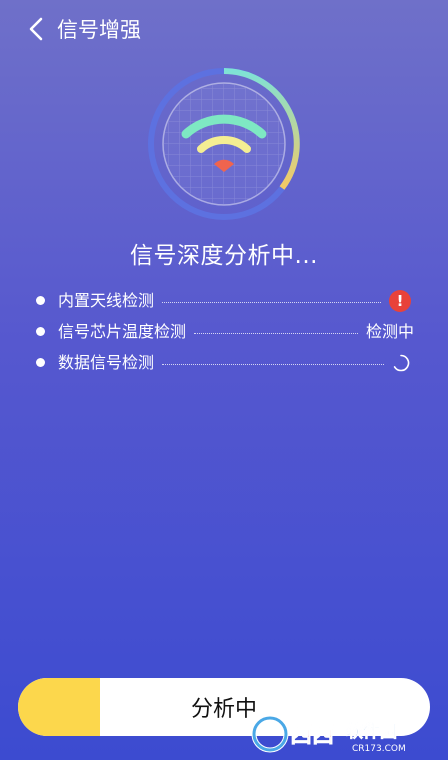 The height and width of the screenshot is (760, 448). Describe the element at coordinates (400, 300) in the screenshot. I see `warning-icon: !` at that location.